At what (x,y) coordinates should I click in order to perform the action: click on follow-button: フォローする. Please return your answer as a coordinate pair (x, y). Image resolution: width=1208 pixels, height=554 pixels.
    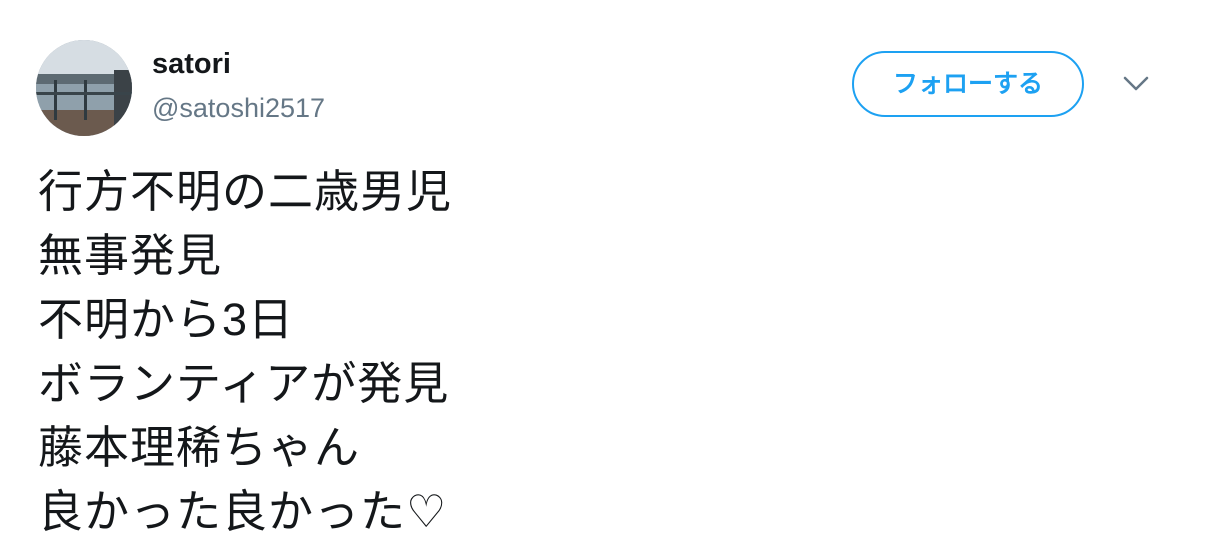
    Looking at the image, I should click on (968, 84).